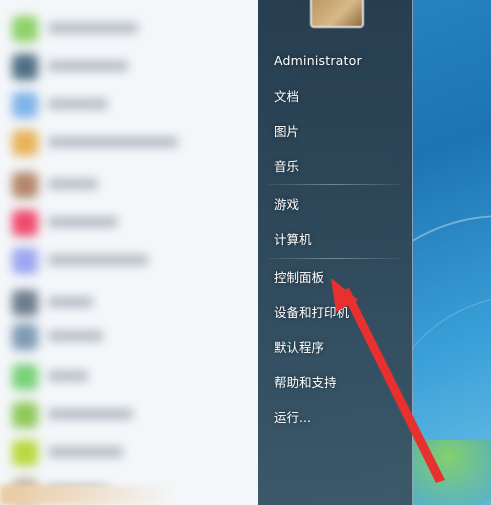  Describe the element at coordinates (129, 495) in the screenshot. I see `programs-footer` at that location.